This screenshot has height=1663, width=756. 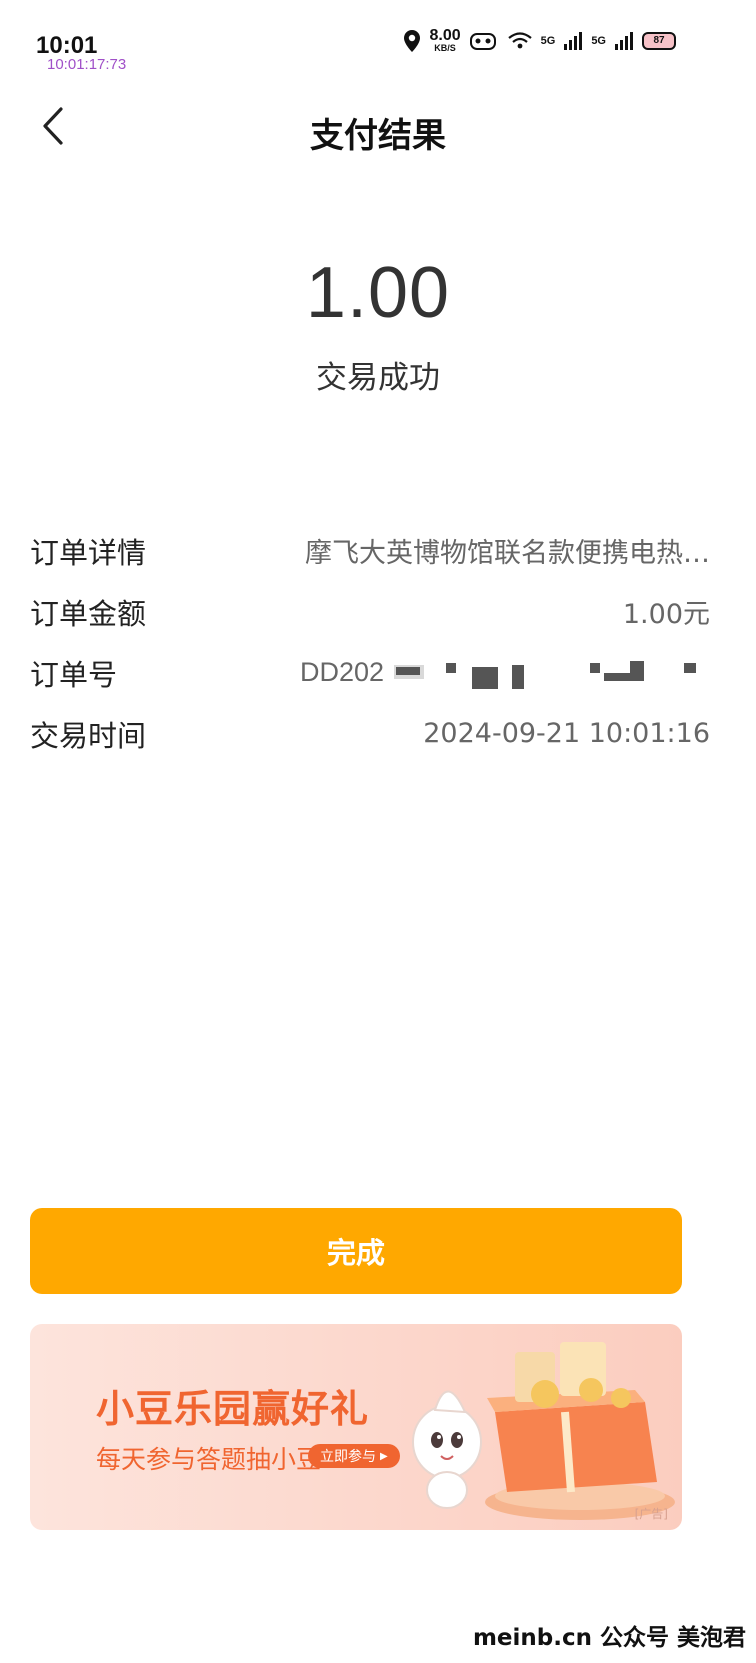 What do you see at coordinates (505, 673) in the screenshot?
I see `order-number-masked: DD202` at bounding box center [505, 673].